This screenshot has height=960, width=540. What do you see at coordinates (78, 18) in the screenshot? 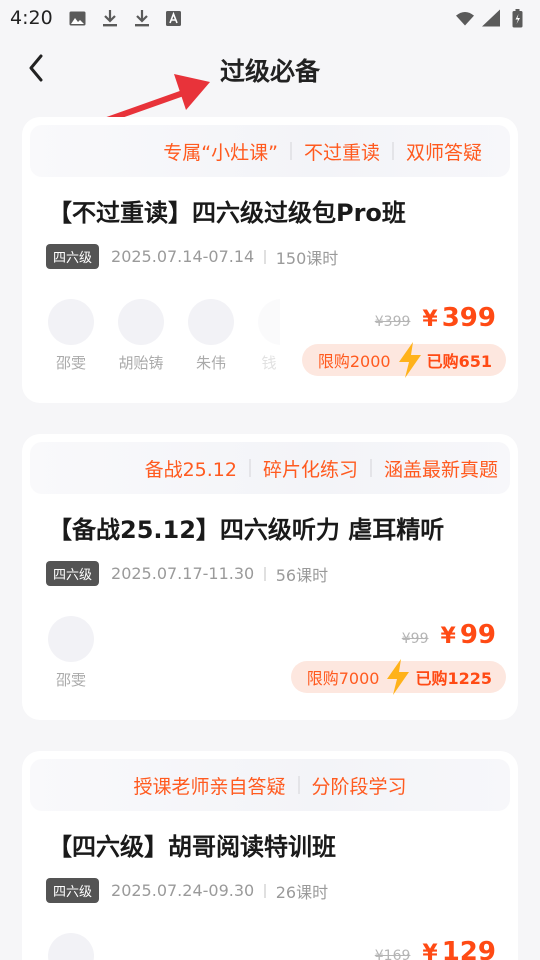
I see `image-icon` at bounding box center [78, 18].